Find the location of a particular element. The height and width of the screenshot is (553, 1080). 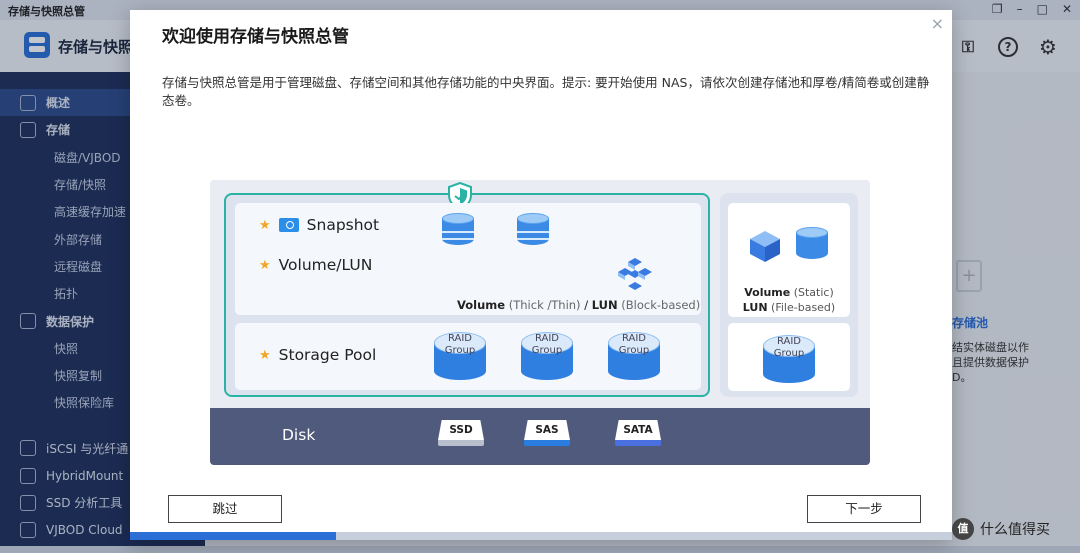

watermark-logo: 值 is located at coordinates (963, 529).